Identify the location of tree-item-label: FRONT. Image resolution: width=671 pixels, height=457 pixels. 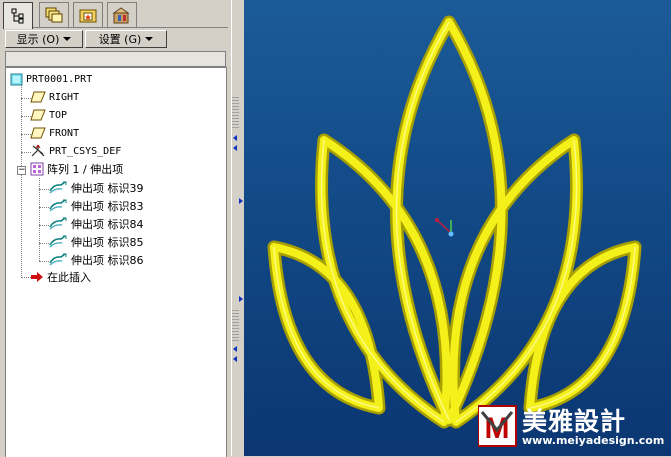
(64, 133).